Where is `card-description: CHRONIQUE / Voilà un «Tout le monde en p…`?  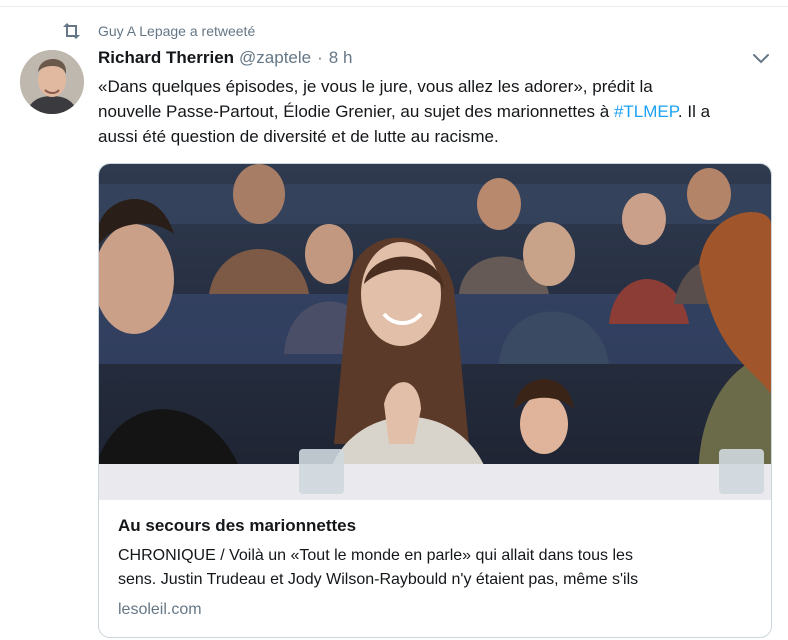 card-description: CHRONIQUE / Voilà un «Tout le monde en p… is located at coordinates (438, 568).